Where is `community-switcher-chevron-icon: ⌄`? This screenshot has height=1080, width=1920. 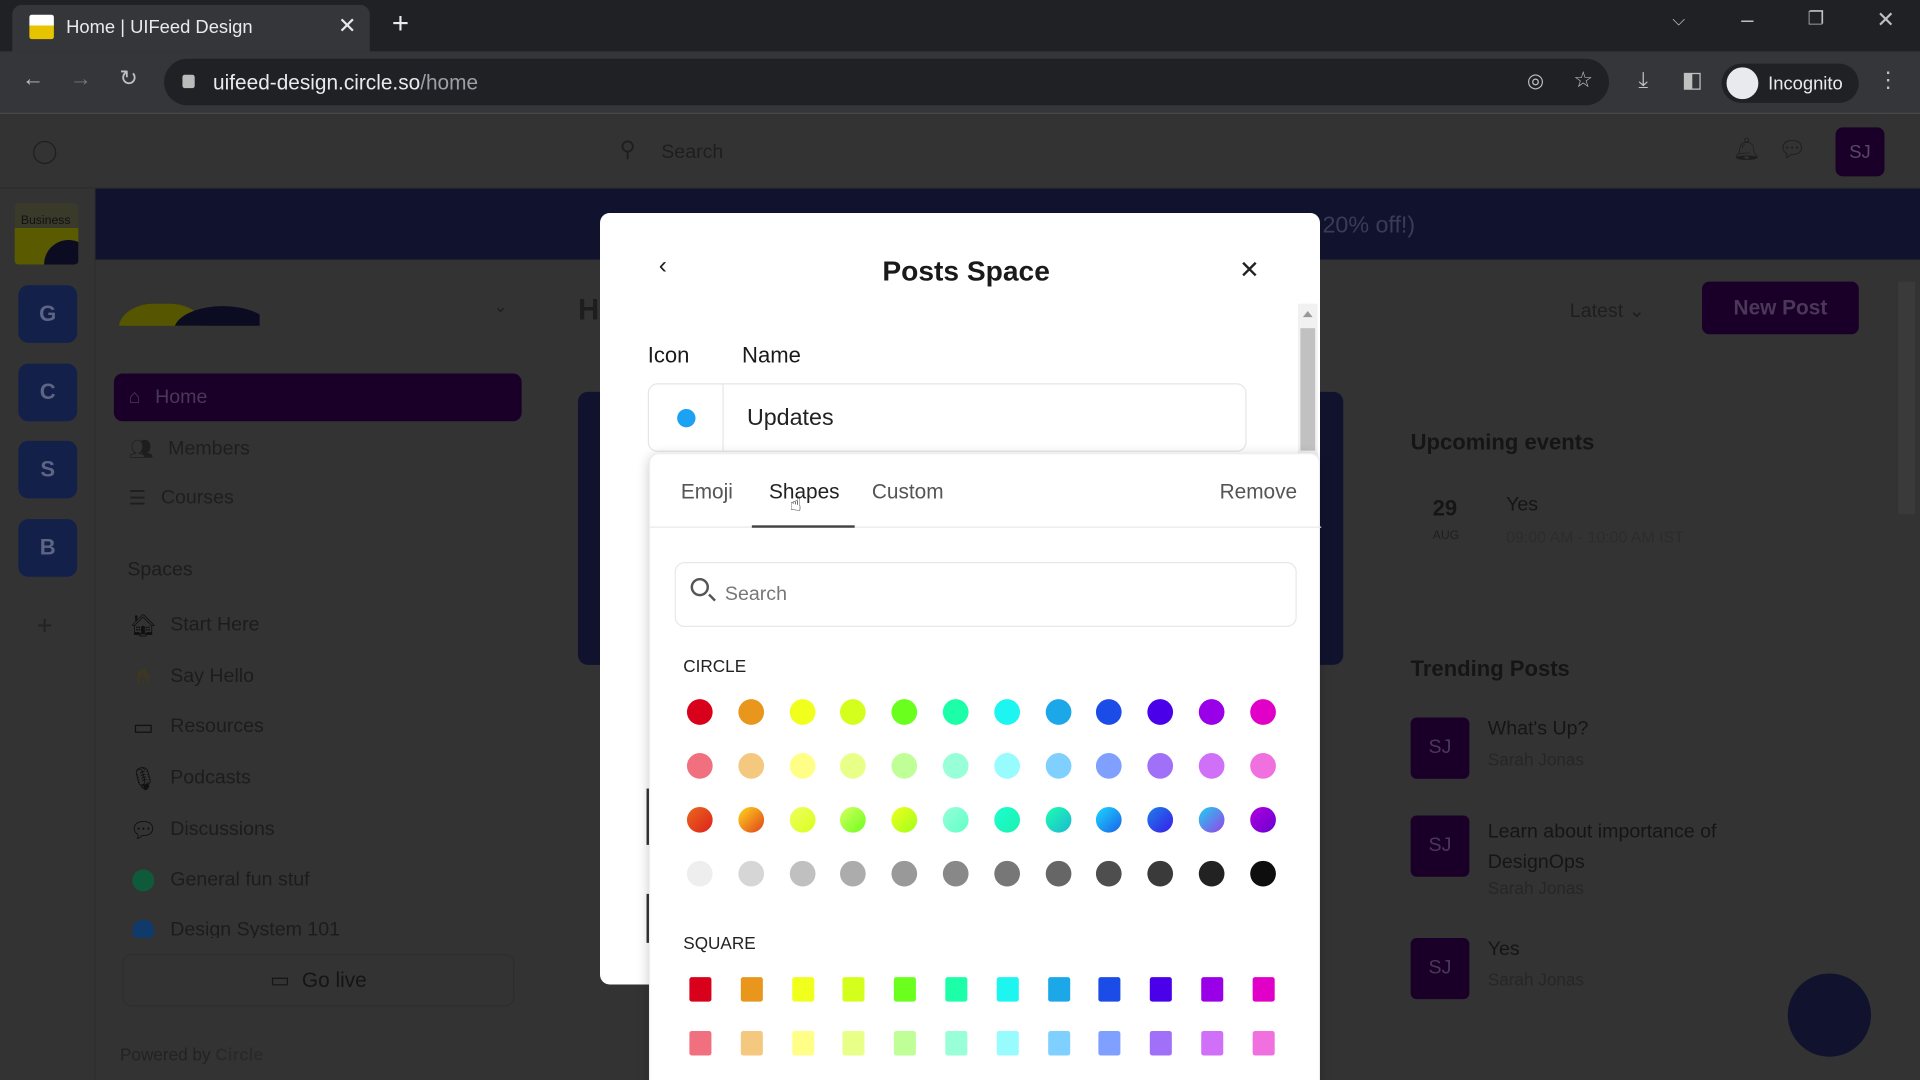 community-switcher-chevron-icon: ⌄ is located at coordinates (500, 306).